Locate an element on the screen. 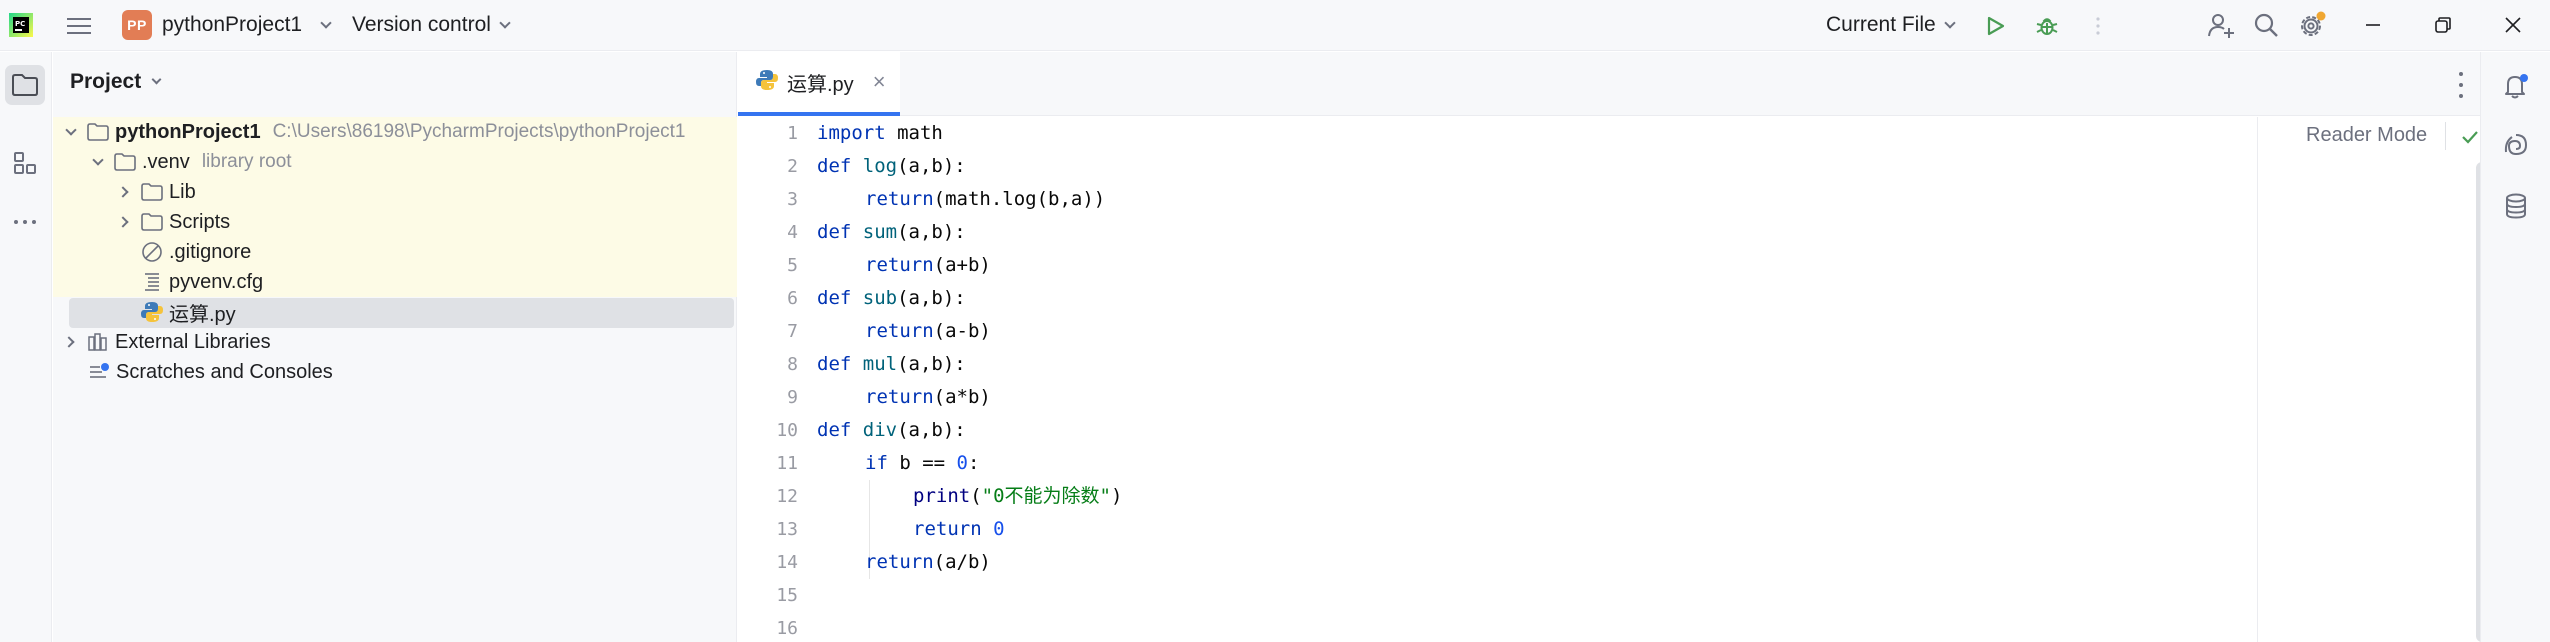 The image size is (2550, 642). left-tool-window-bar is located at coordinates (26, 347).